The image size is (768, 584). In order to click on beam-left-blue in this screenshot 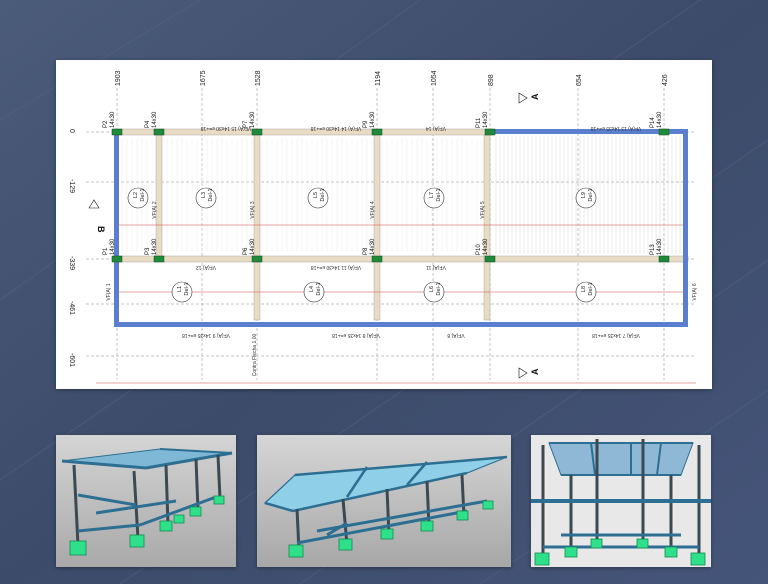, I will do `click(116, 228)`.